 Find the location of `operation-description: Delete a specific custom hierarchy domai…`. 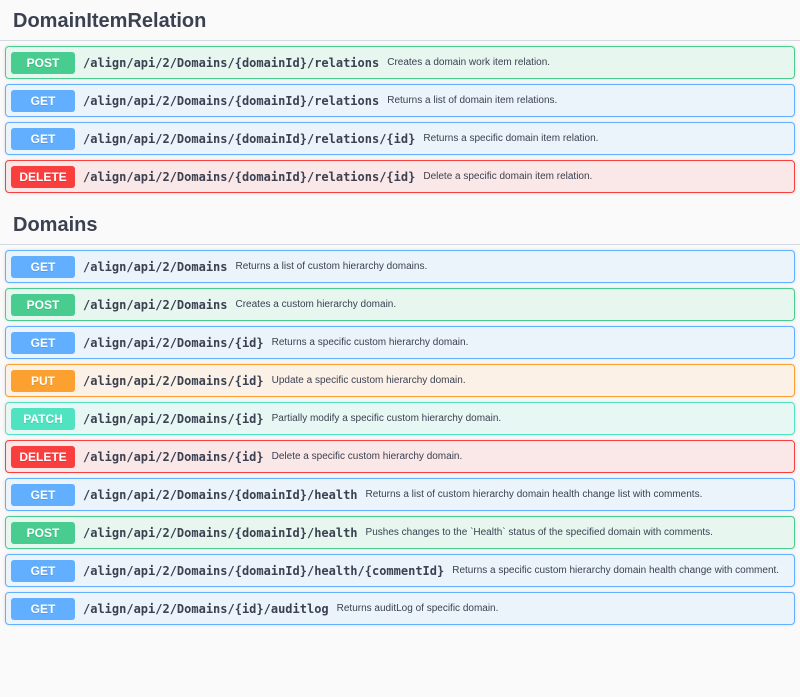

operation-description: Delete a specific custom hierarchy domai… is located at coordinates (367, 456).